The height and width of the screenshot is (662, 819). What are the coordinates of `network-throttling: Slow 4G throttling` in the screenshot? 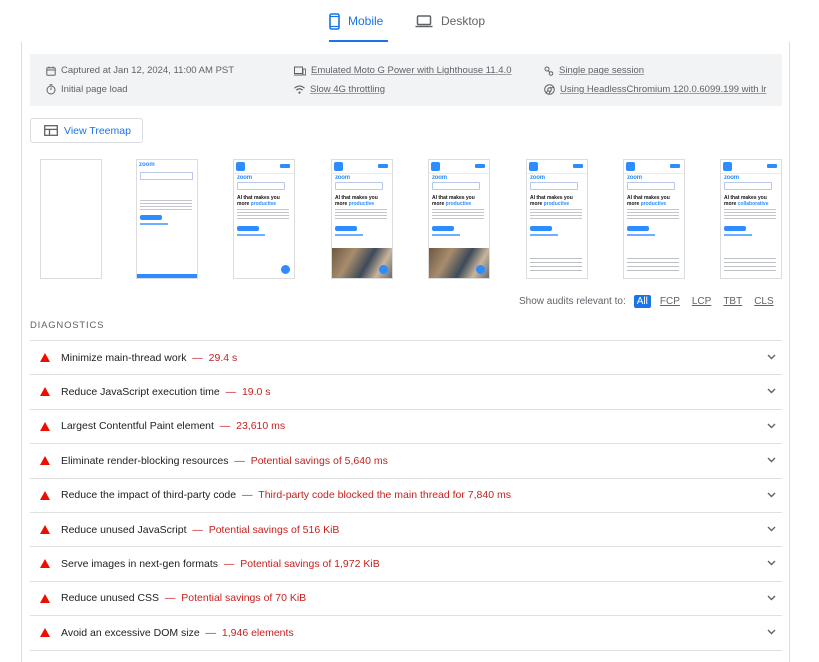 It's located at (339, 89).